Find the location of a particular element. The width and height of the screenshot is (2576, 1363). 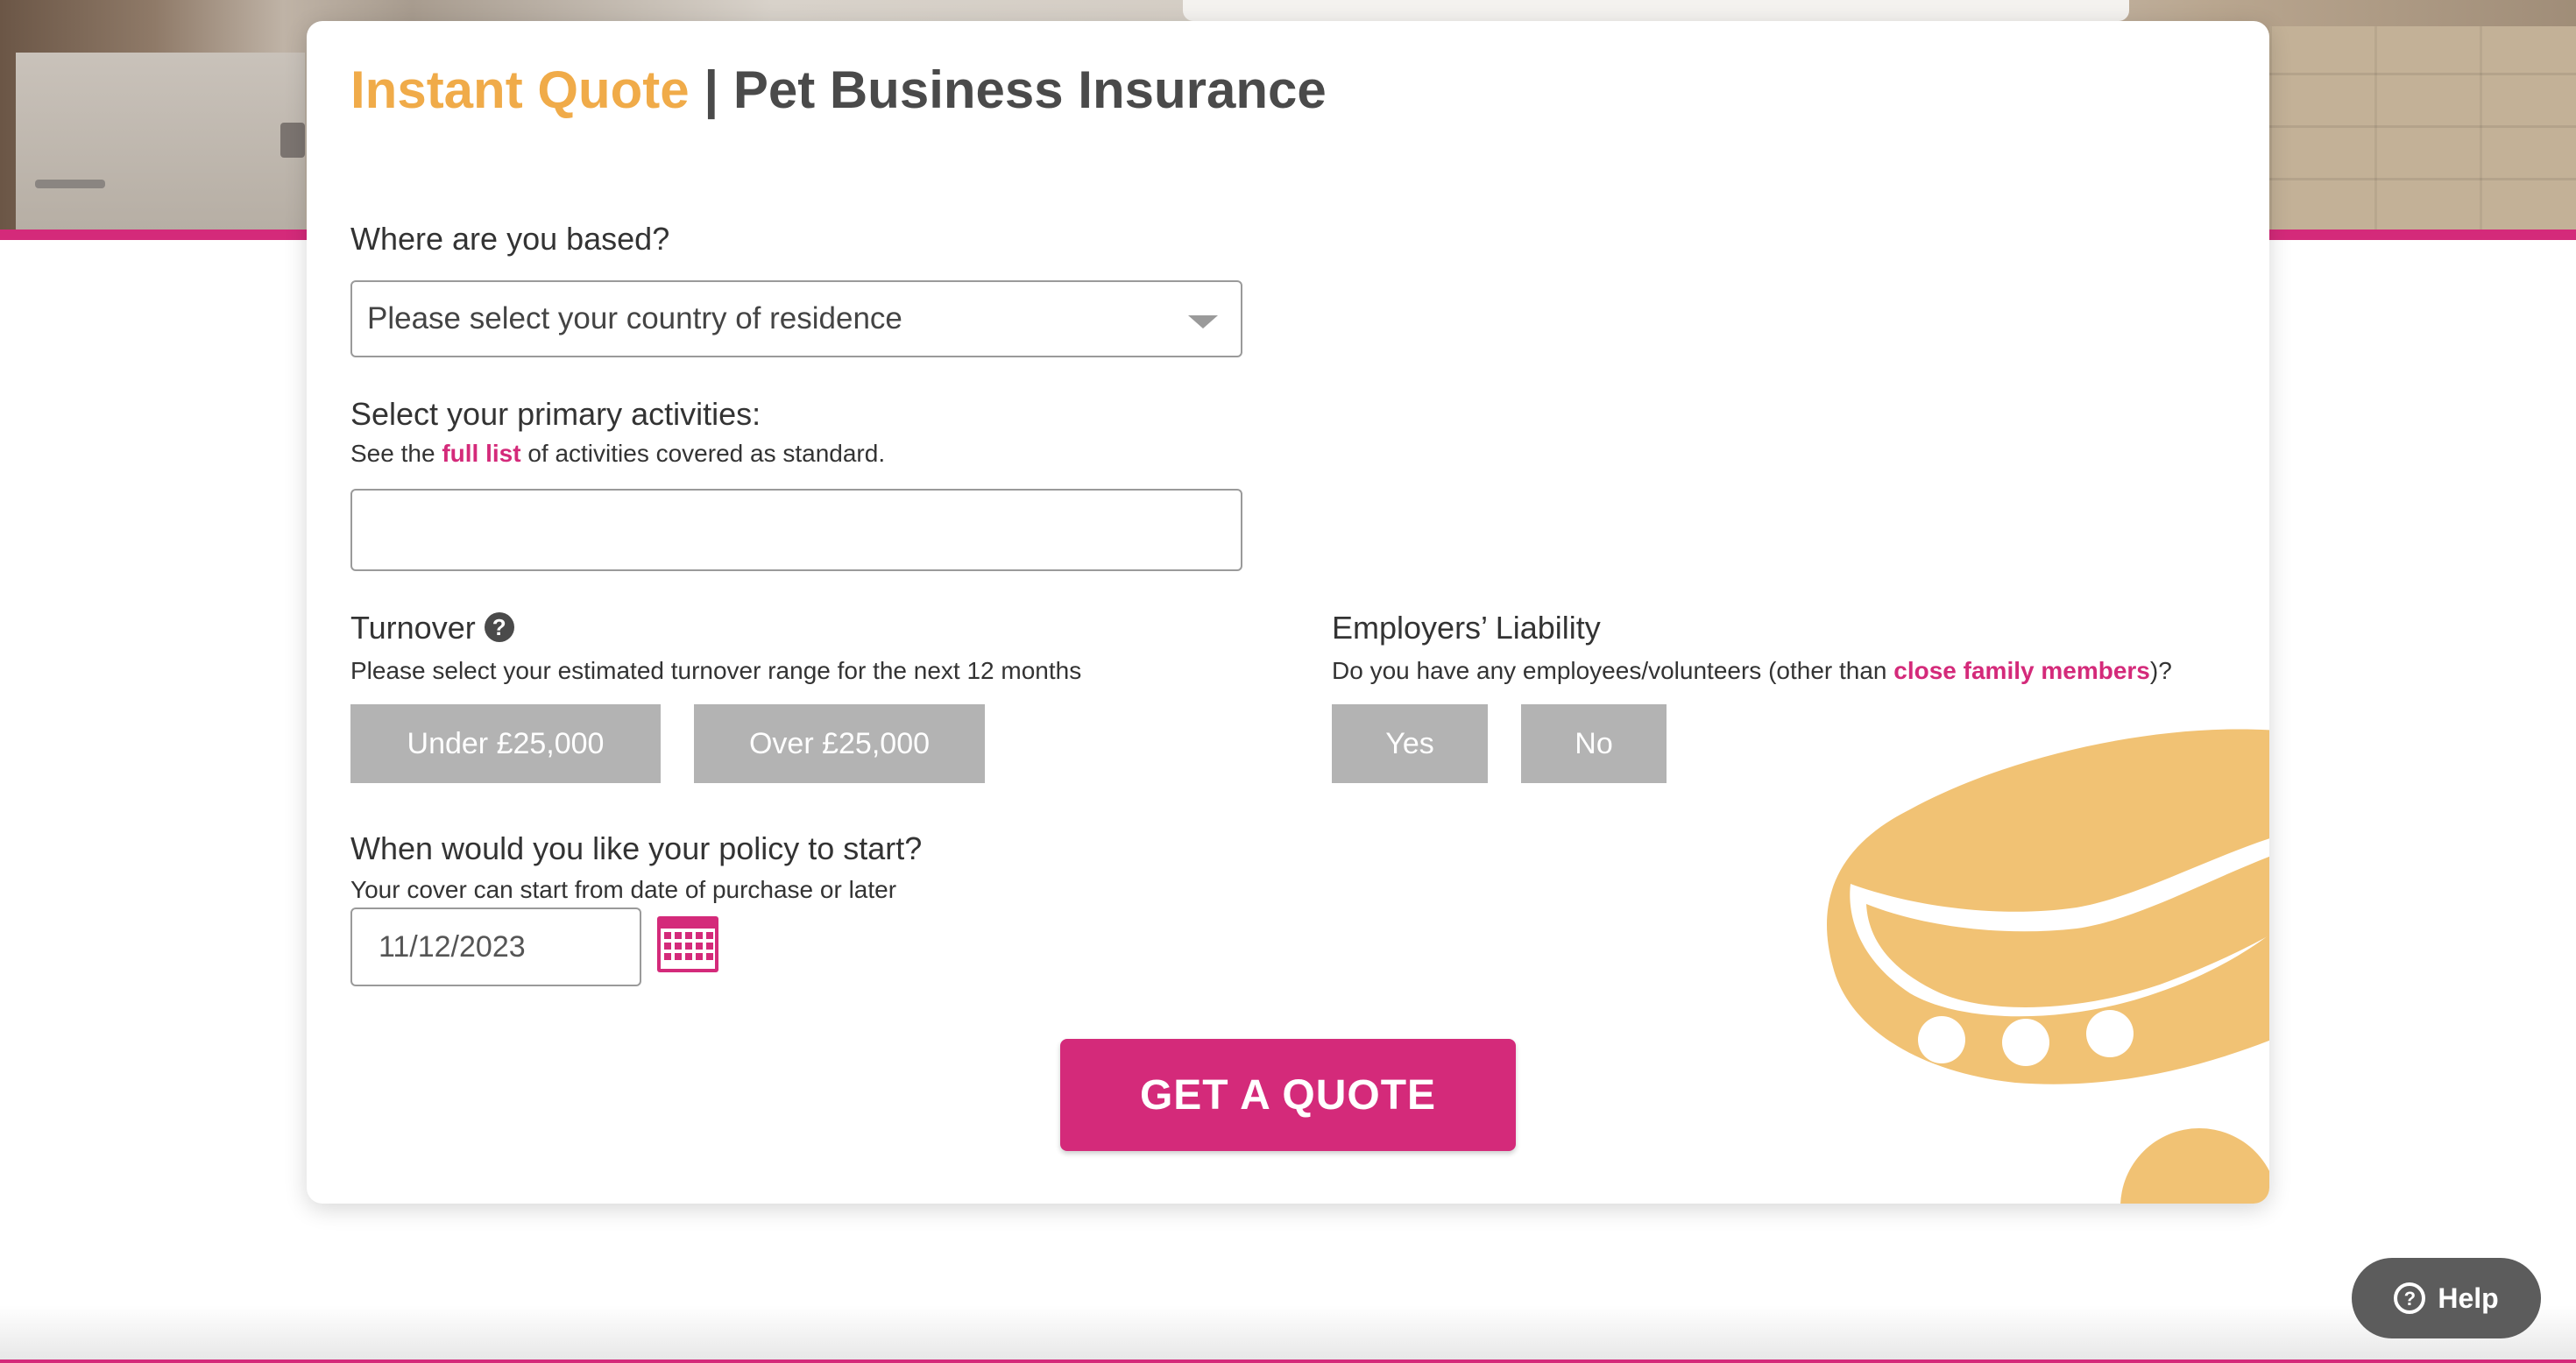

employers-yes-button: Yes is located at coordinates (1410, 744).